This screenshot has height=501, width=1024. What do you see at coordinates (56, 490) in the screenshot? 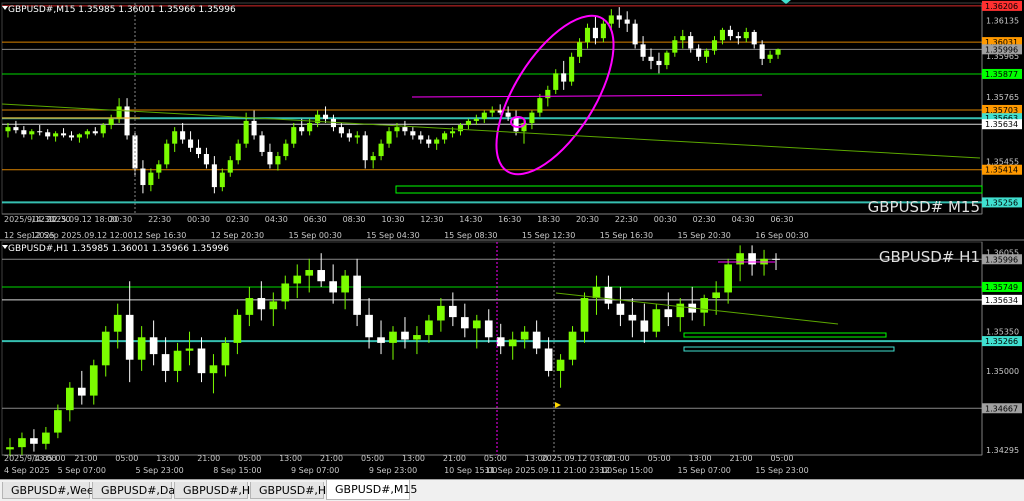
I see `tab-weekly: GBPUSD#,Weekly` at bounding box center [56, 490].